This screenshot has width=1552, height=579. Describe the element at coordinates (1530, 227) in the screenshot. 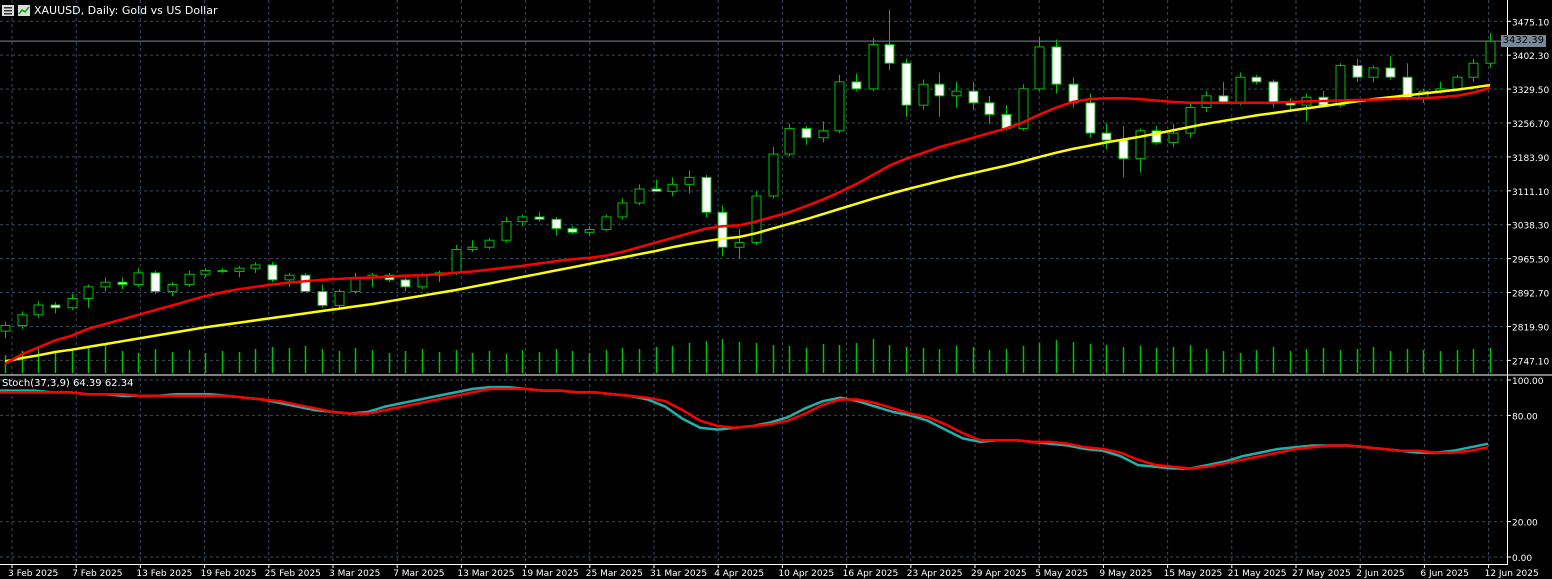

I see `price-tick-label: 3038.30` at that location.